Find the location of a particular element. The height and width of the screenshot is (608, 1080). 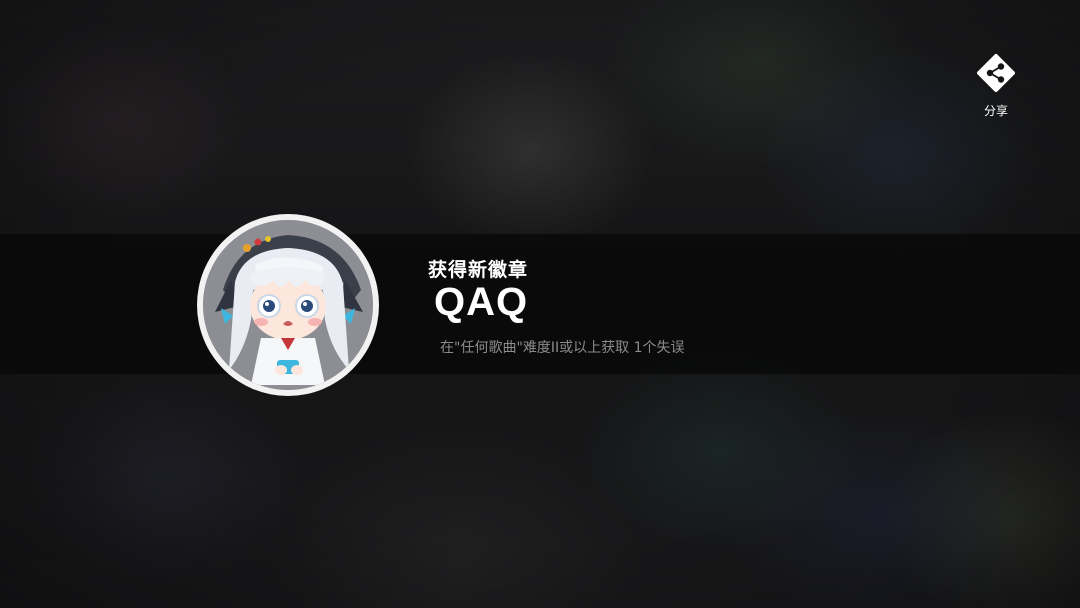

banner-heading: 获得新徽章 is located at coordinates (478, 270).